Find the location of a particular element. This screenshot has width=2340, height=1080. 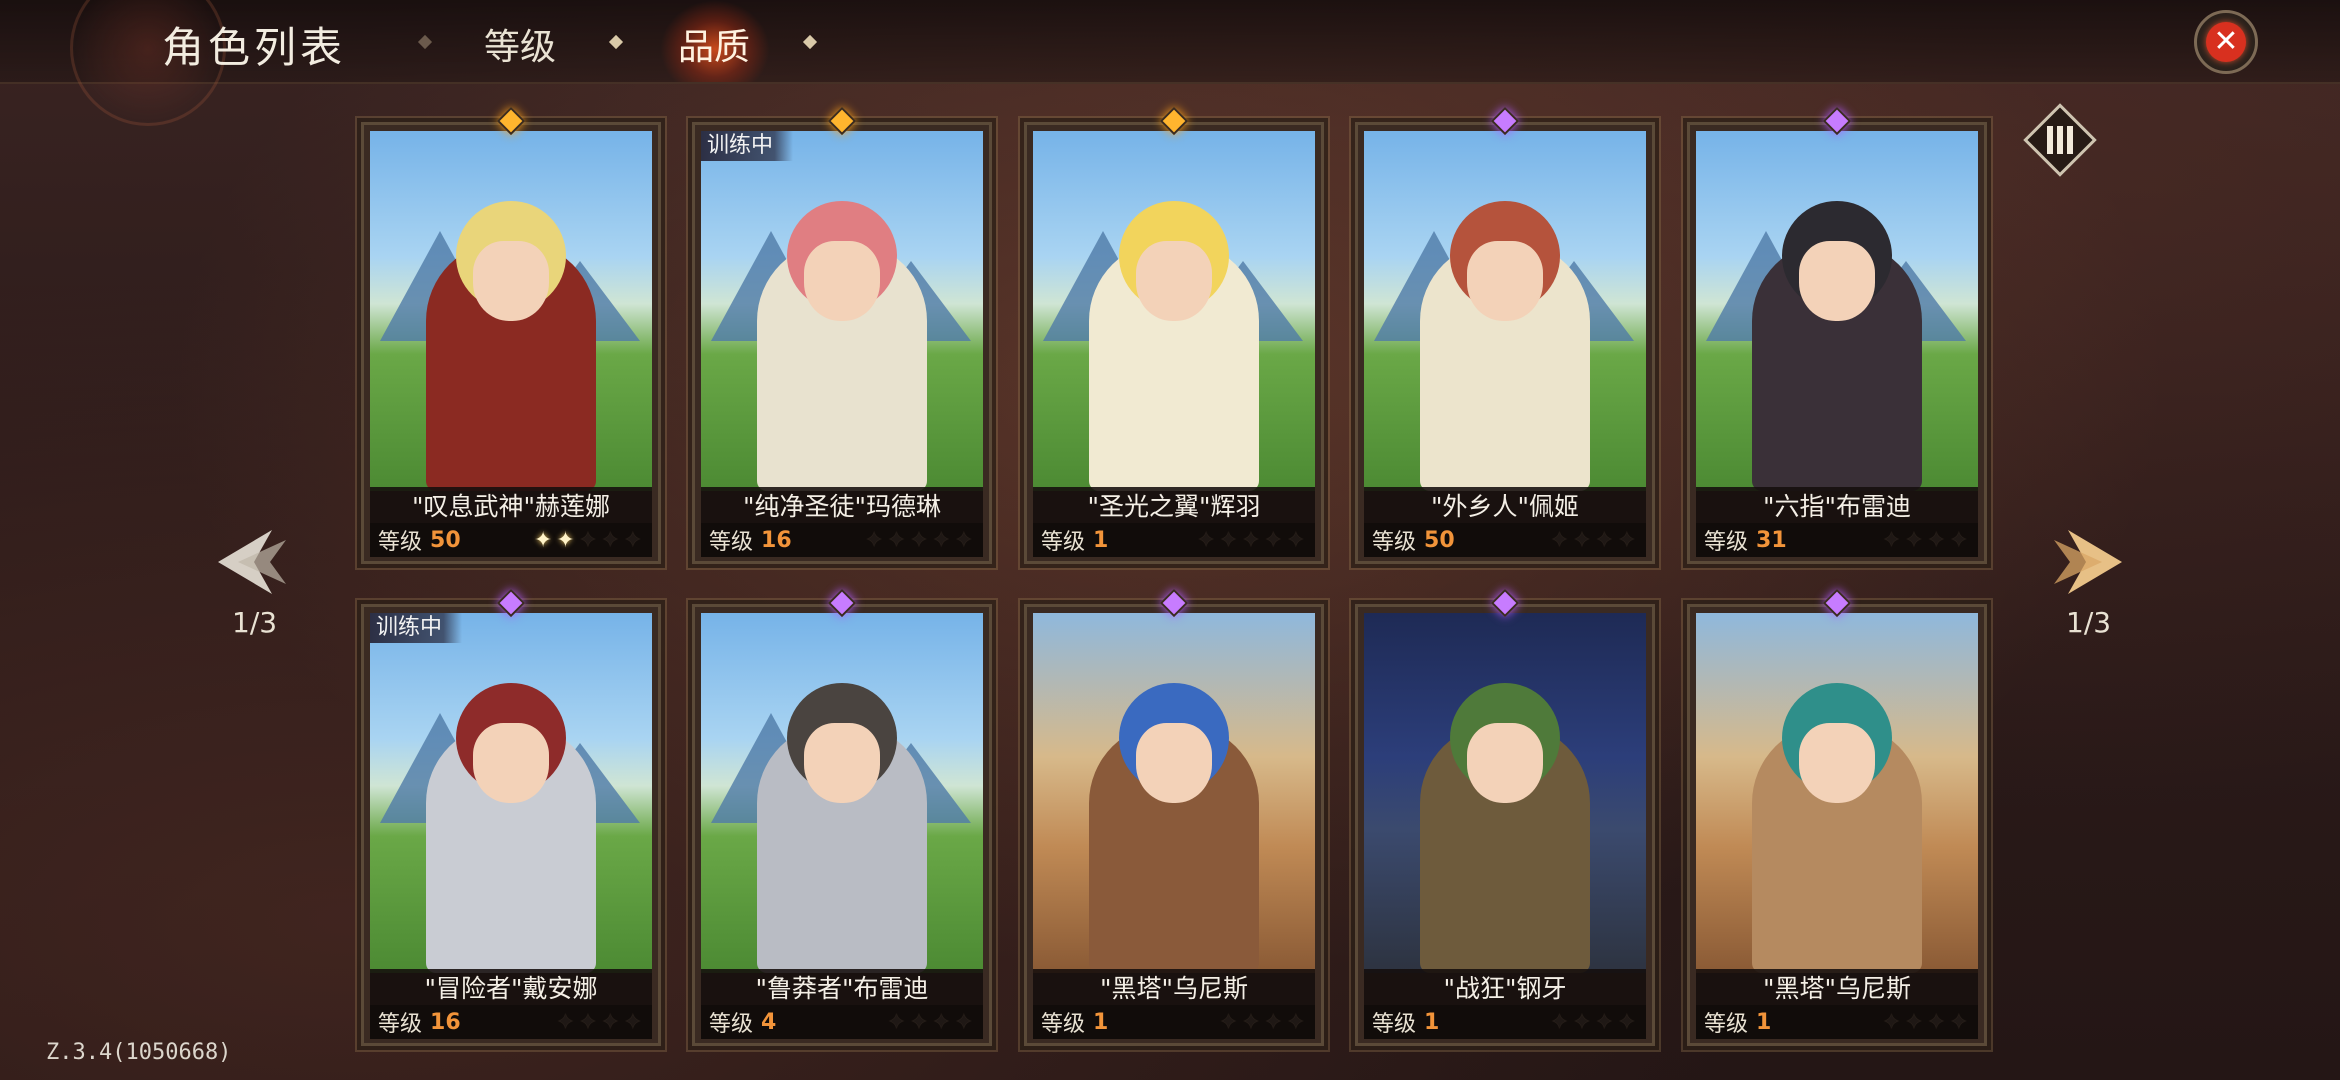

character-card: "黑塔"乌尼斯等级 1 ✦ ✦ ✦ ✦ is located at coordinates (1174, 817).